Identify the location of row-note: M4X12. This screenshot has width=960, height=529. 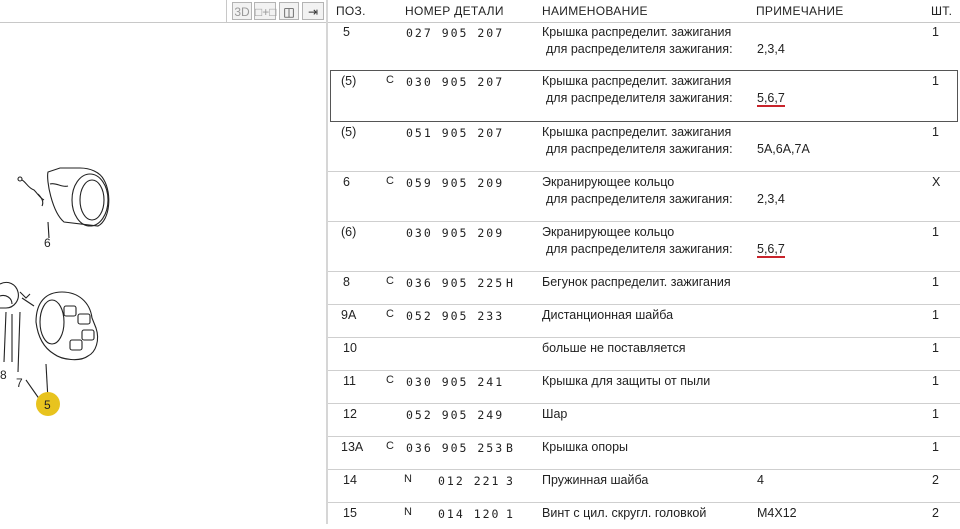
(777, 513).